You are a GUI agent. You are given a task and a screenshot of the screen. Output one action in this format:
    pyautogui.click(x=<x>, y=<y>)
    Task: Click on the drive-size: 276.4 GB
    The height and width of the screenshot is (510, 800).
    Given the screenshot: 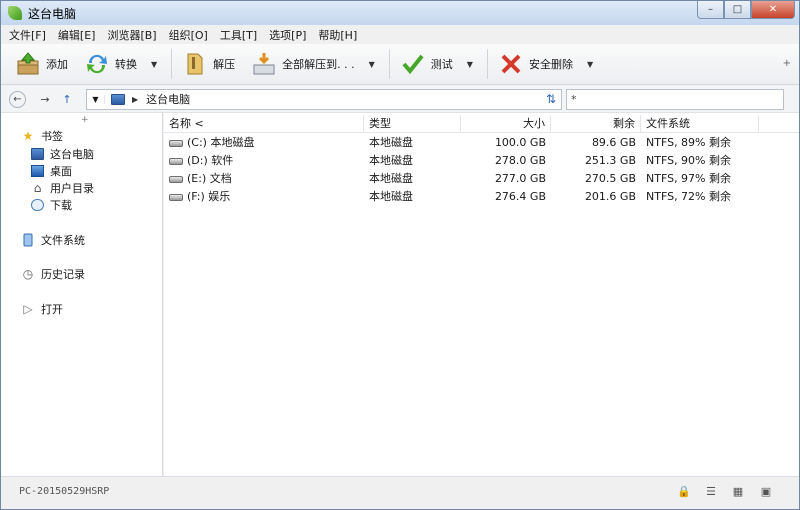 What is the action you would take?
    pyautogui.click(x=520, y=196)
    